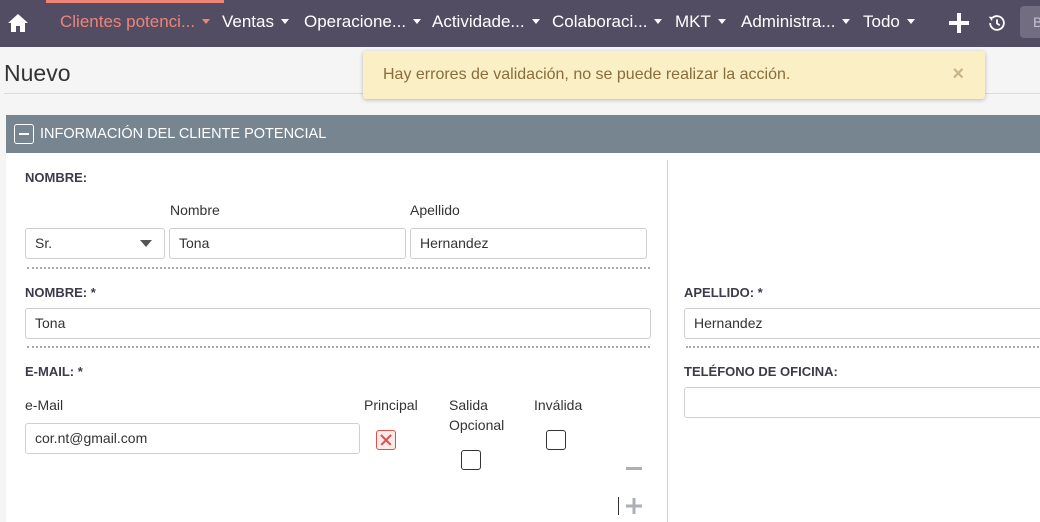 The width and height of the screenshot is (1040, 522). I want to click on email-input: cor.nt@gmail.com, so click(192, 438).